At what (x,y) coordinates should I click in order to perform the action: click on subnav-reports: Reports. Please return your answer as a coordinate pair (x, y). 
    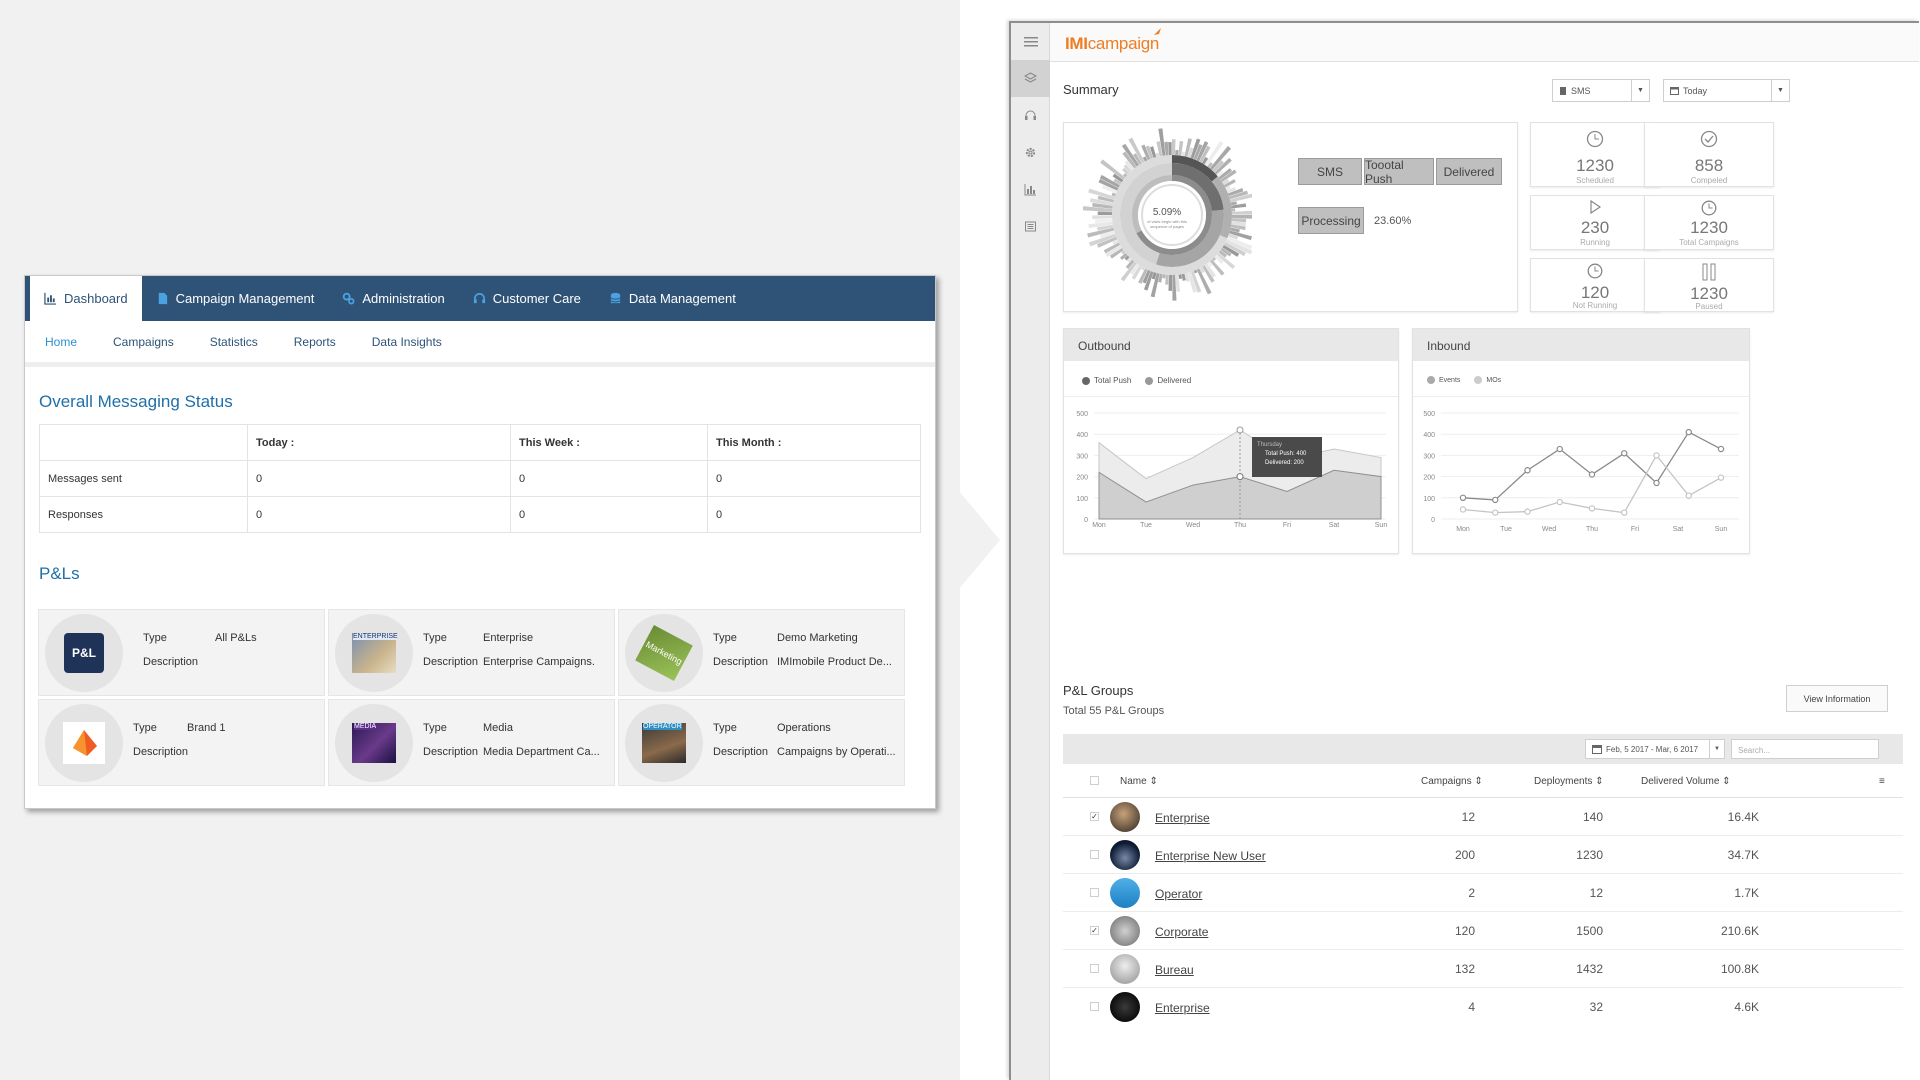
    Looking at the image, I should click on (315, 342).